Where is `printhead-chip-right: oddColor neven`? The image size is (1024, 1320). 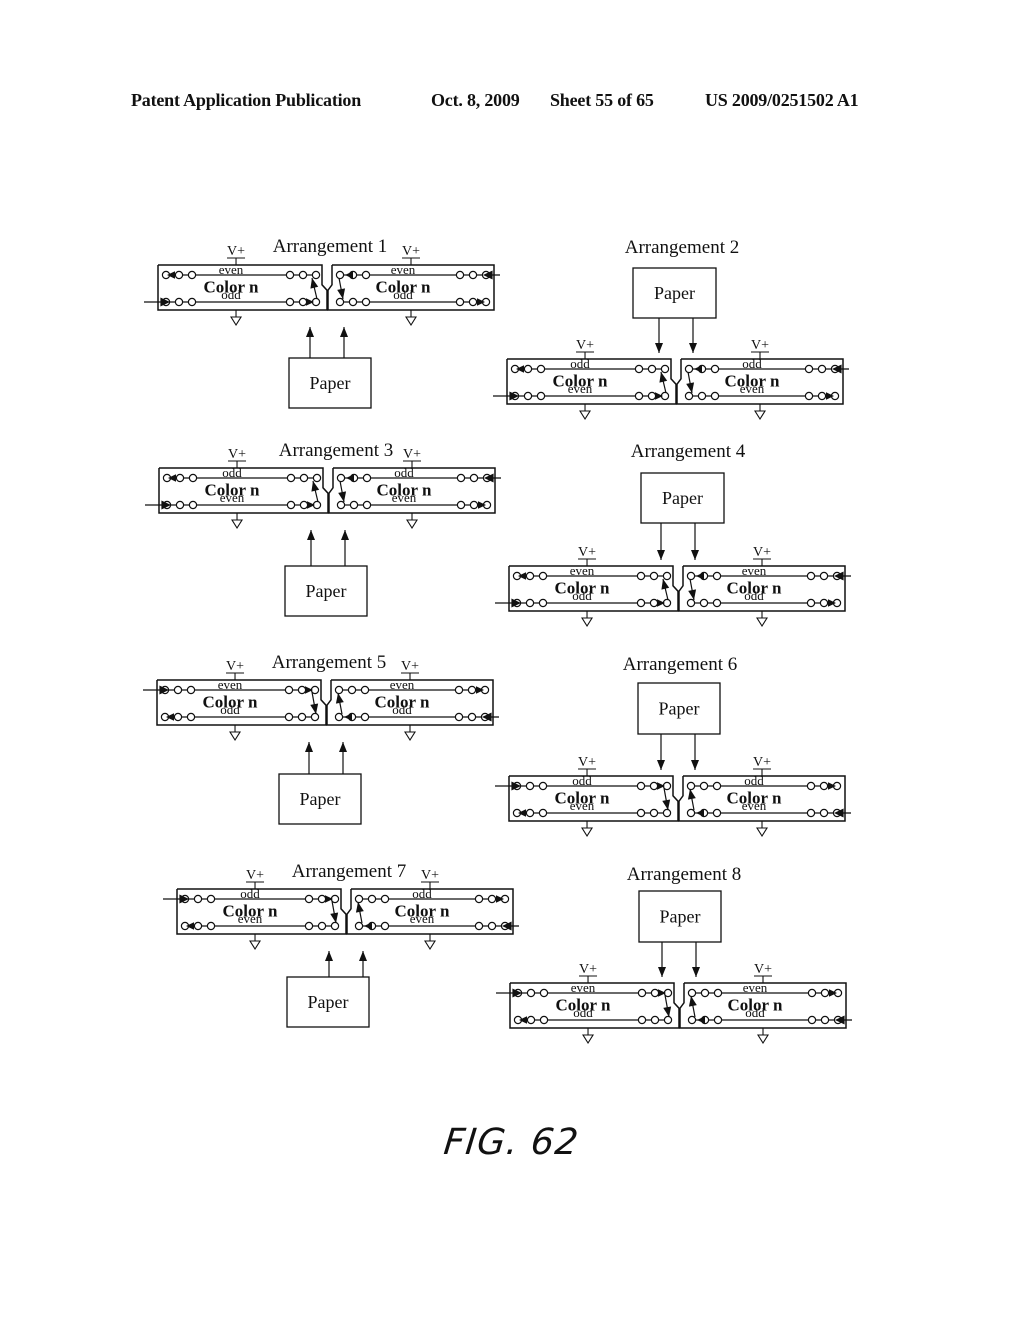 printhead-chip-right: oddColor neven is located at coordinates (412, 489).